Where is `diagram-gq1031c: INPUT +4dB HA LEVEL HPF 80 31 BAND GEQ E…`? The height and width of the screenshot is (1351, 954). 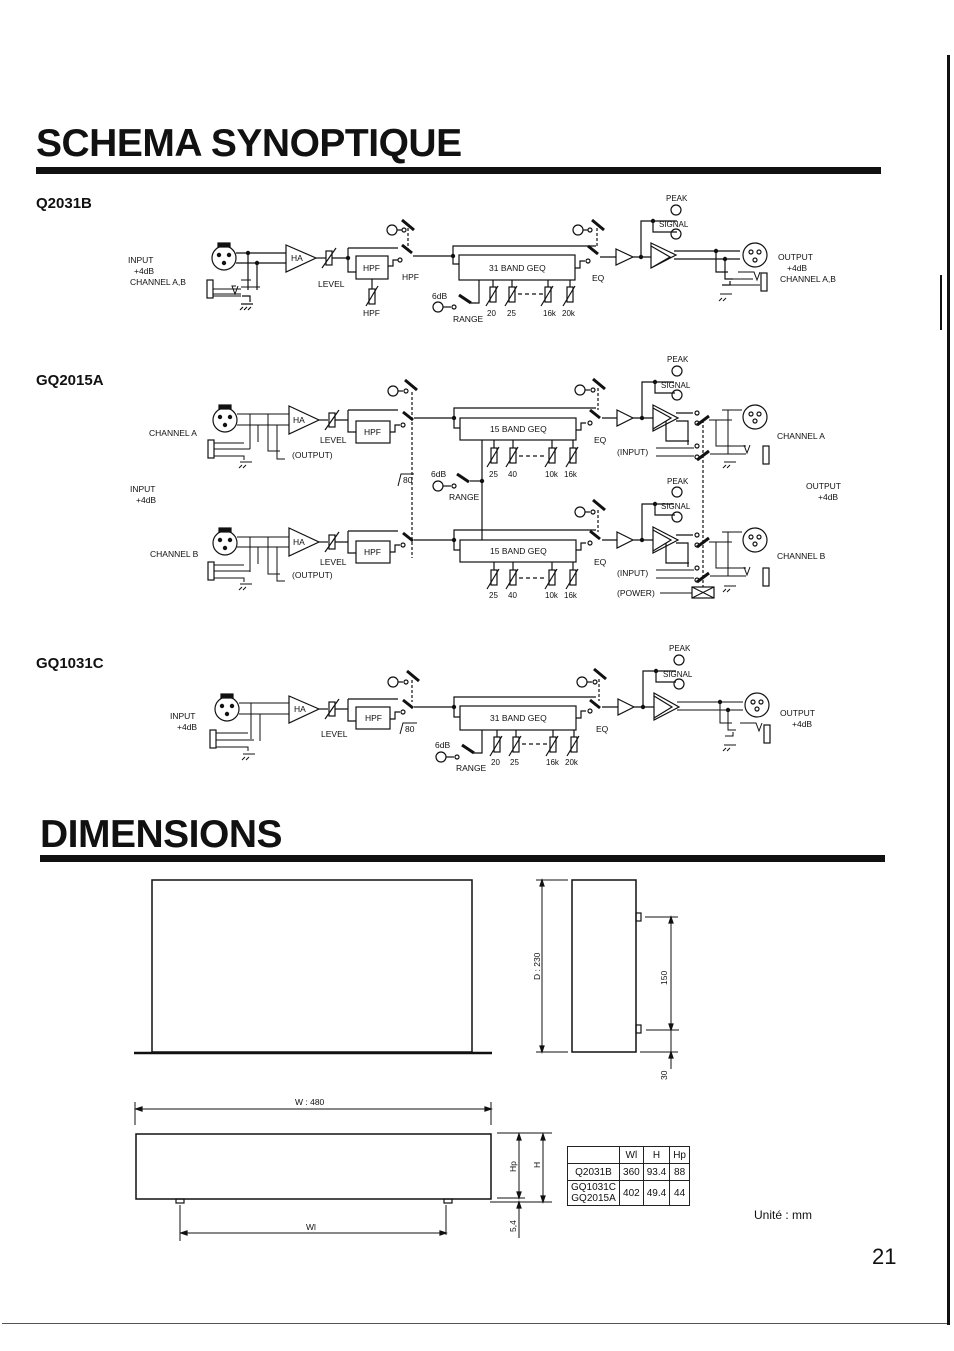
diagram-gq1031c: INPUT +4dB HA LEVEL HPF 80 31 BAND GEQ E… is located at coordinates (492, 708).